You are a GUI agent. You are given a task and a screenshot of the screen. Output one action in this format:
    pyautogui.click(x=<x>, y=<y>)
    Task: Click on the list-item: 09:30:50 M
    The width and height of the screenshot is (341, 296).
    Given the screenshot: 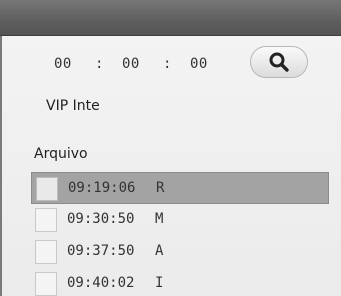 What is the action you would take?
    pyautogui.click(x=180, y=220)
    